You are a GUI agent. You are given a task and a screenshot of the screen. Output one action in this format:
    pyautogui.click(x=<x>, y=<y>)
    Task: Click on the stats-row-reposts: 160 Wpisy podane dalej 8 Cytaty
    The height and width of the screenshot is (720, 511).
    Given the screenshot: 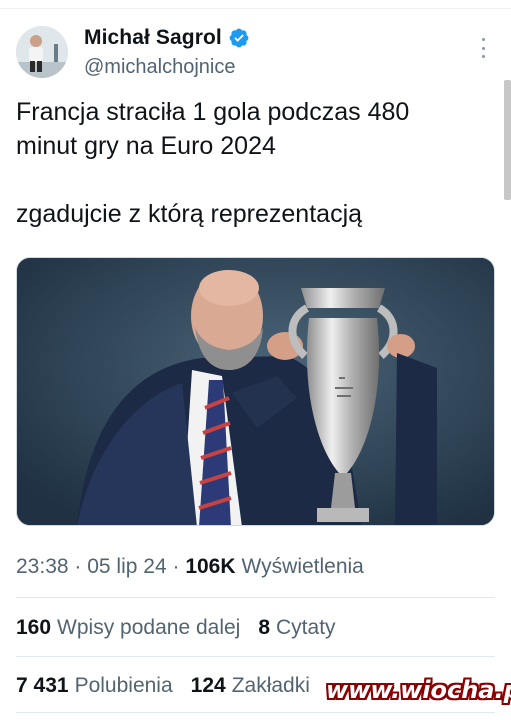 What is the action you would take?
    pyautogui.click(x=176, y=628)
    